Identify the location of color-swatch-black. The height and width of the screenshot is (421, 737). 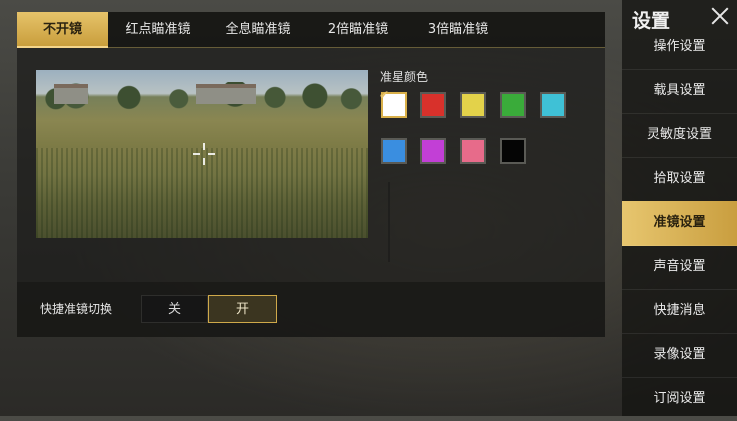
(513, 151).